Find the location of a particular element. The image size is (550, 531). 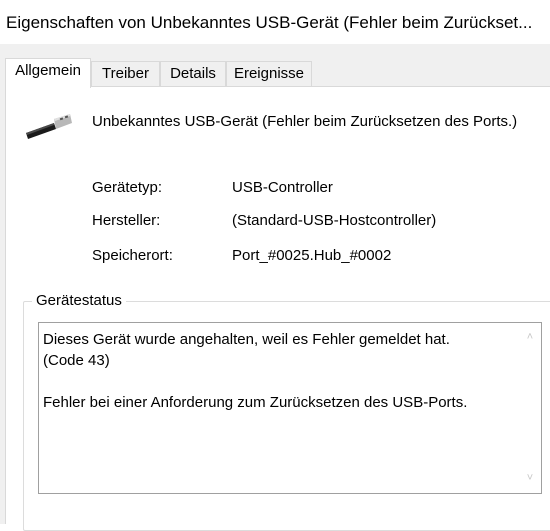

tab-ereignisse: Ereignisse is located at coordinates (269, 73).